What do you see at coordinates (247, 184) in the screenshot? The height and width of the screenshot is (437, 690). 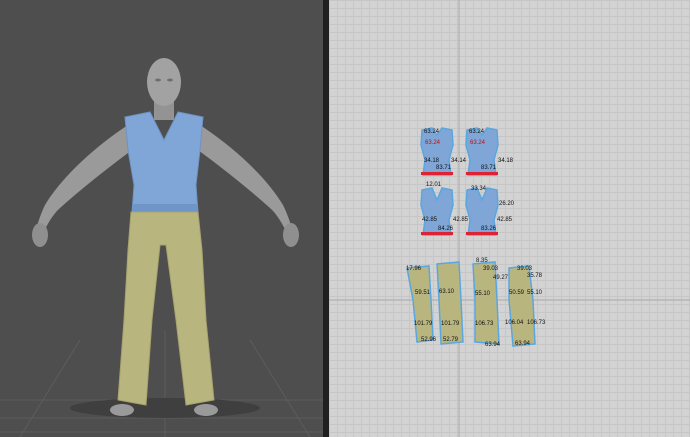 I see `right-arm` at bounding box center [247, 184].